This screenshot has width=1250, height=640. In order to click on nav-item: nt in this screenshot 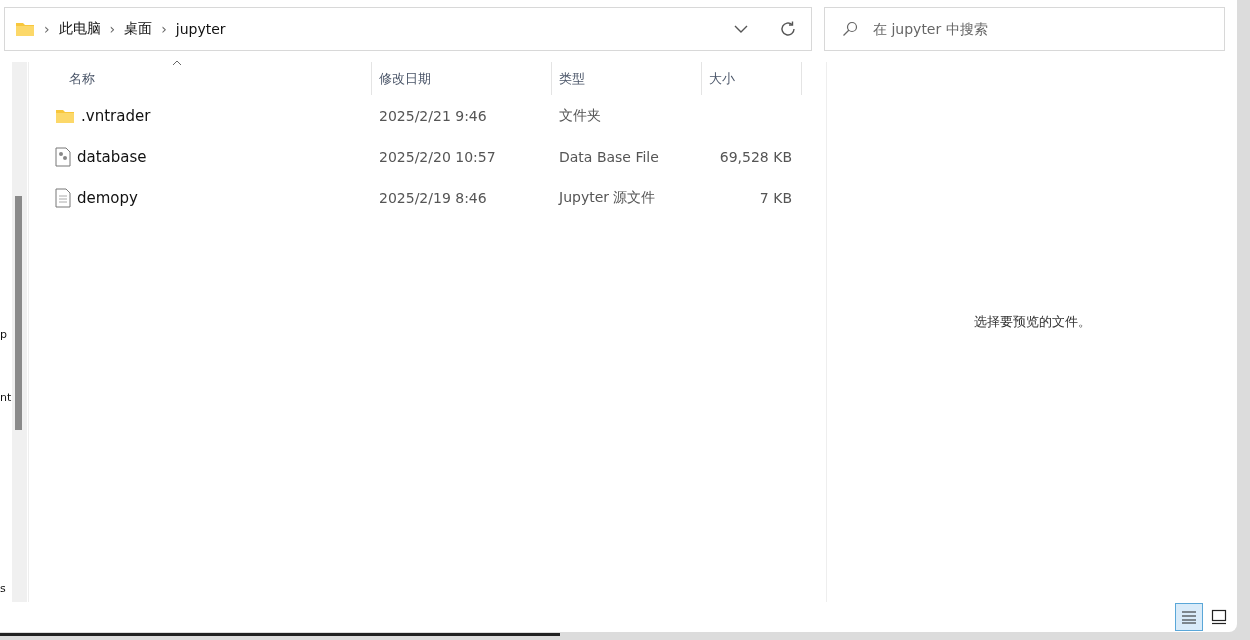, I will do `click(6, 397)`.